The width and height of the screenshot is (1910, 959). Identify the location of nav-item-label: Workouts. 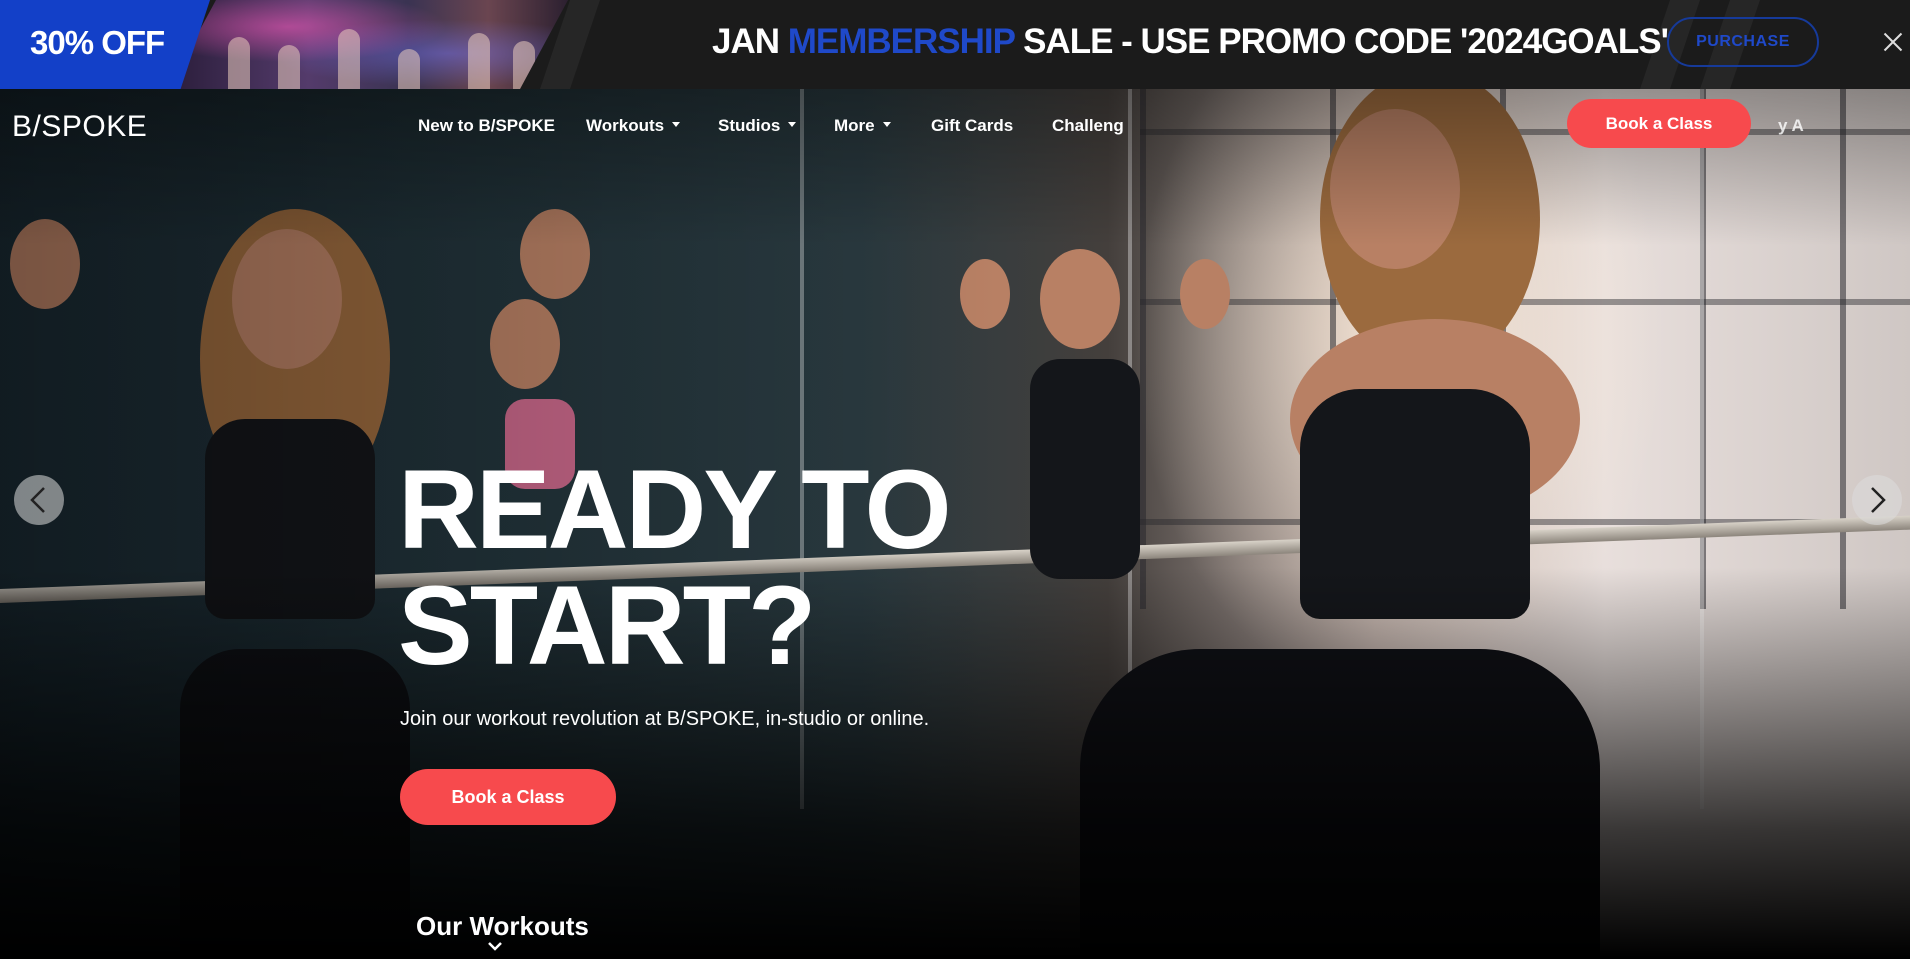
(625, 125).